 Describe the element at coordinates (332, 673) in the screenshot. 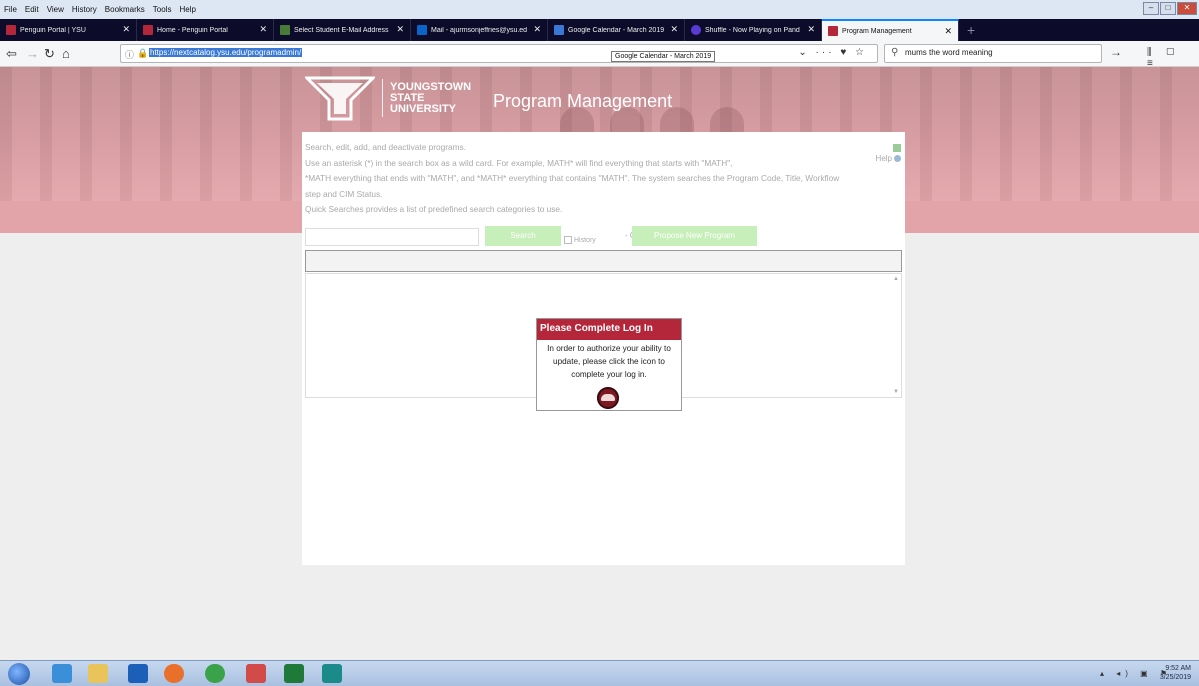

I see `publisher-icon` at that location.